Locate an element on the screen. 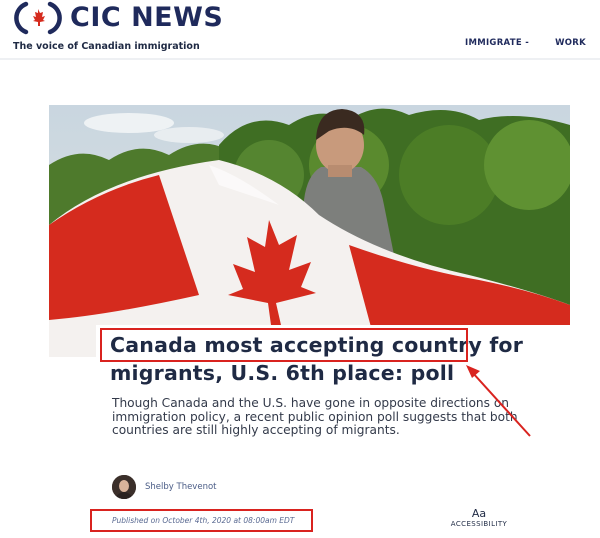  main-nav: IMMIGRATE - WORK is located at coordinates (525, 43).